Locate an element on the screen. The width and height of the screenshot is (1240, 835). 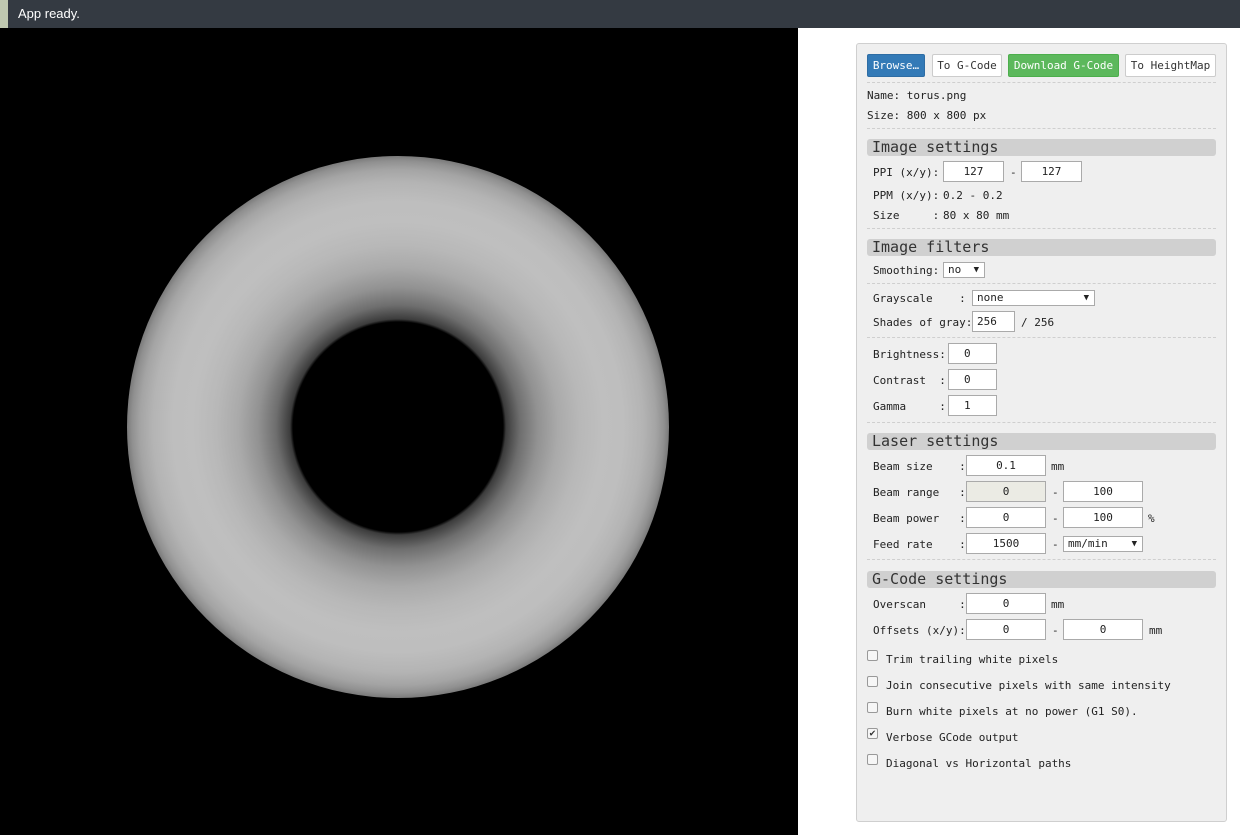
smoothing-label: Smoothing: is located at coordinates (906, 270).